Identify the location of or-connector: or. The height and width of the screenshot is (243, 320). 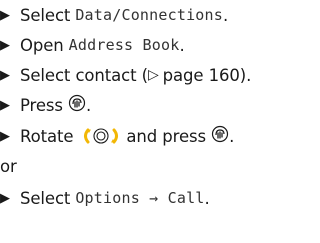
(8, 166).